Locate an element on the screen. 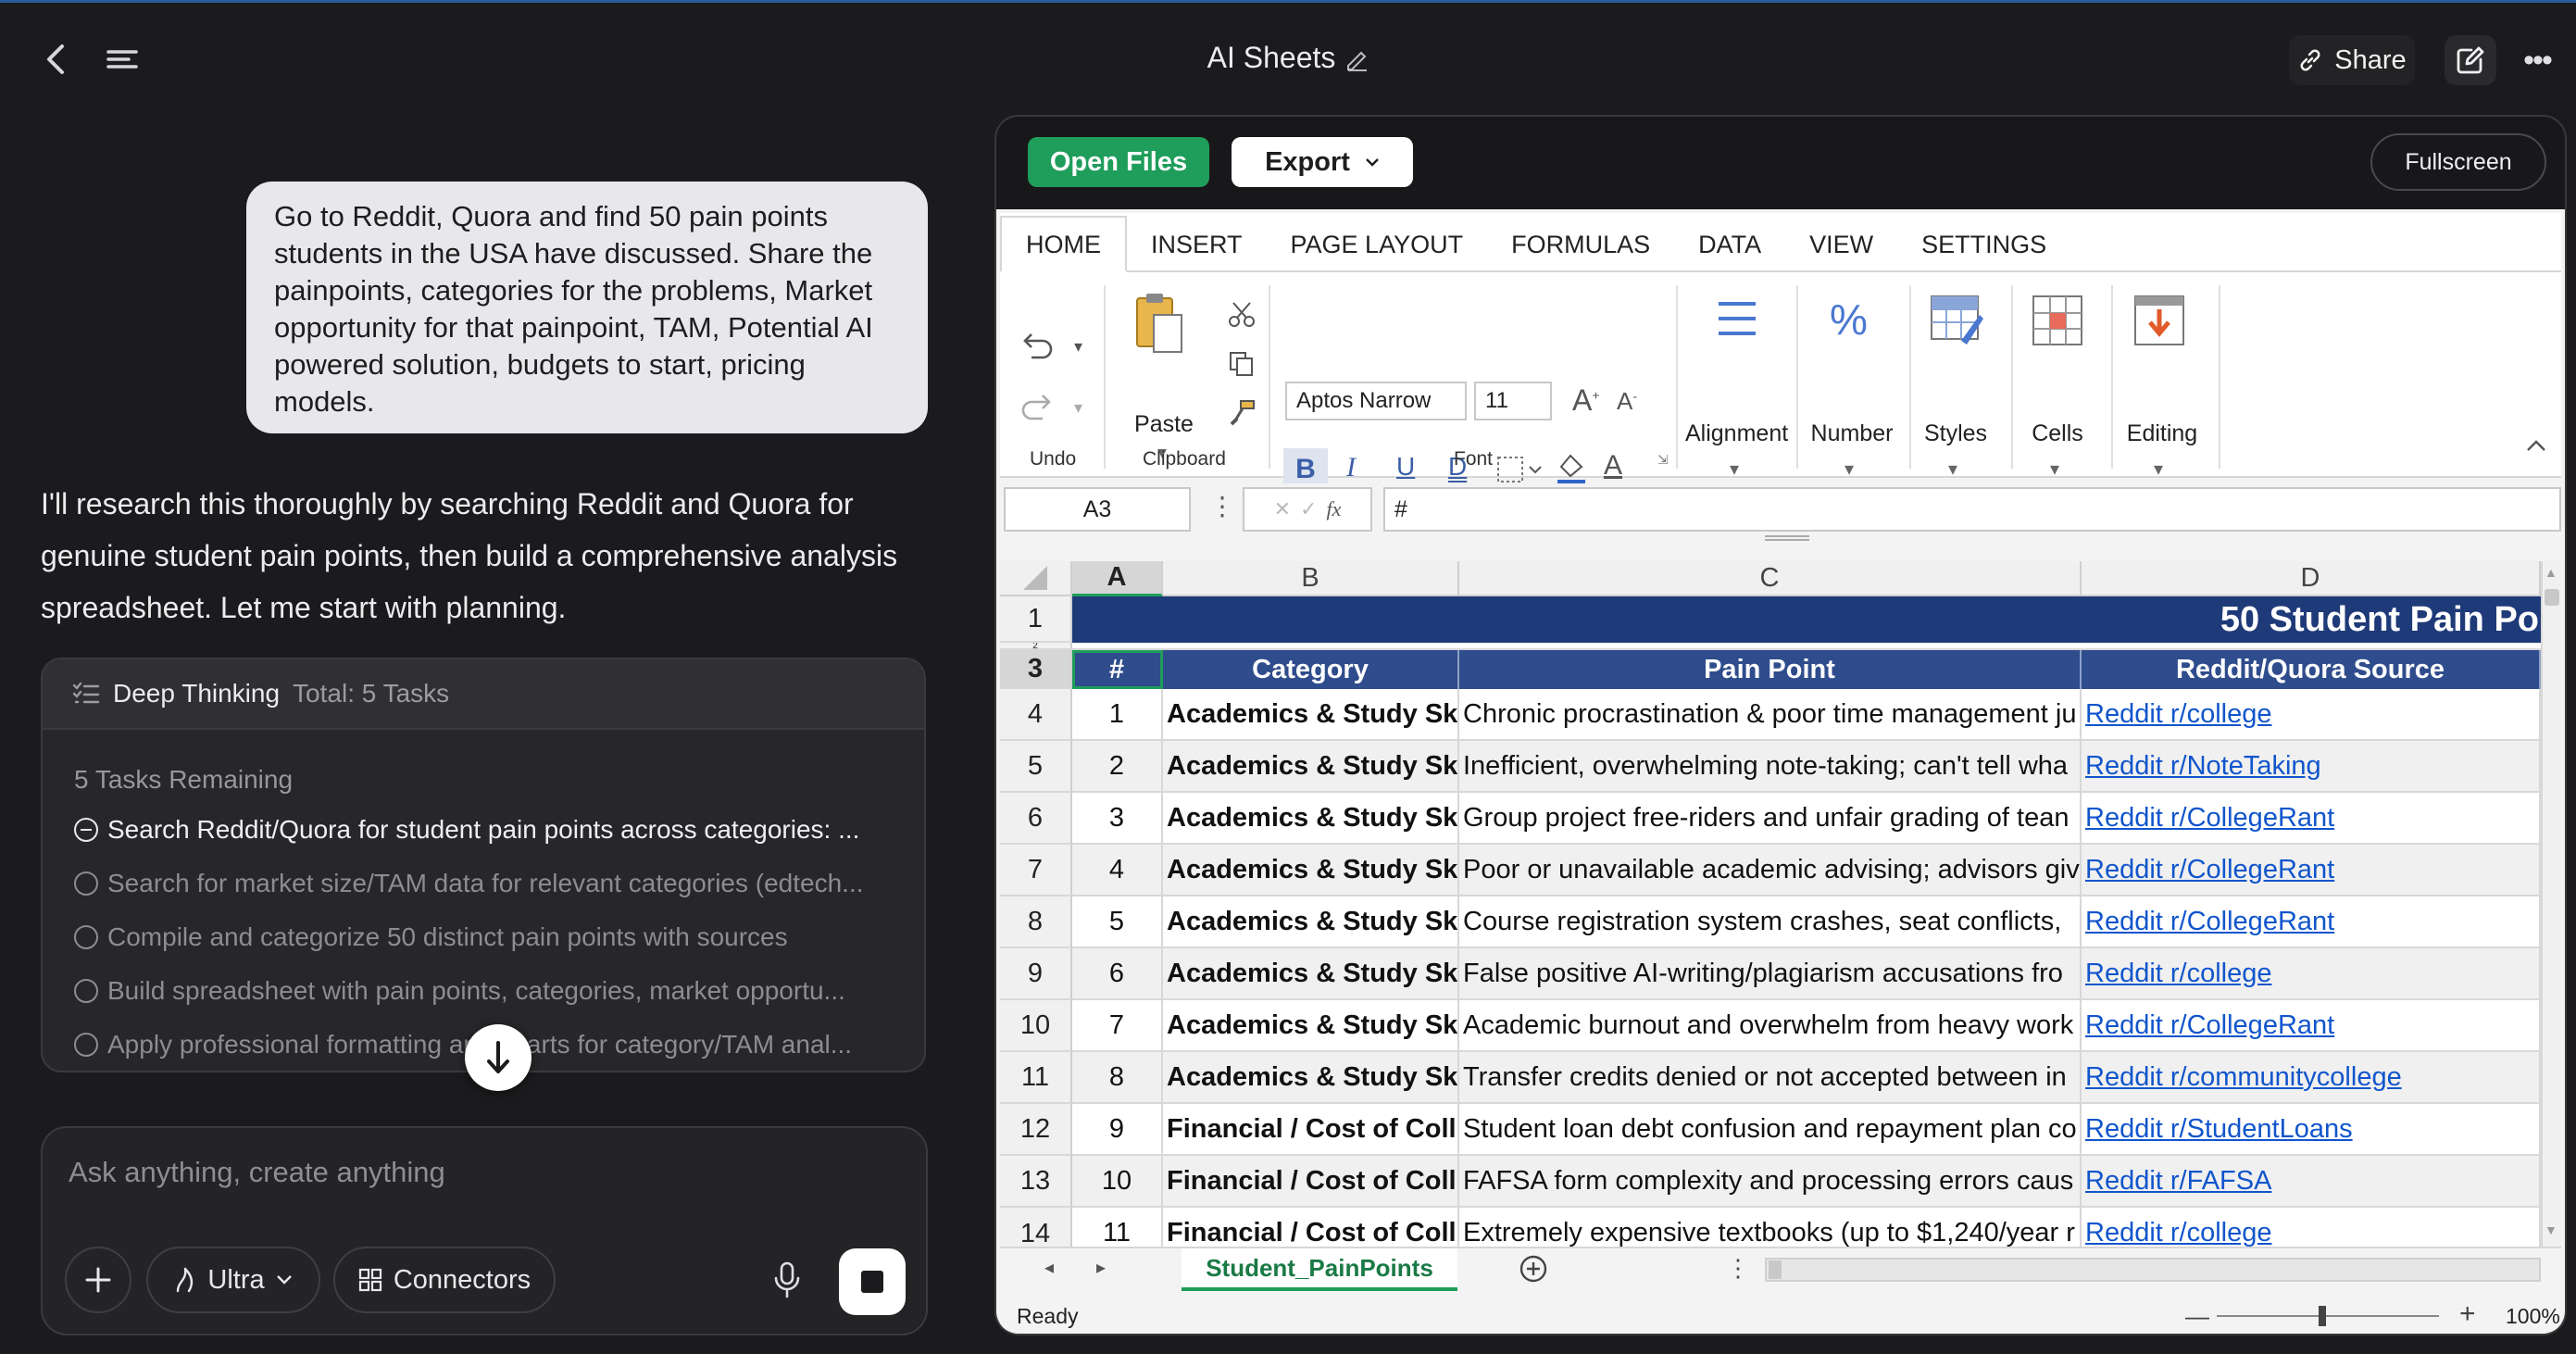 The height and width of the screenshot is (1354, 2576). cells-icon is located at coordinates (2057, 323).